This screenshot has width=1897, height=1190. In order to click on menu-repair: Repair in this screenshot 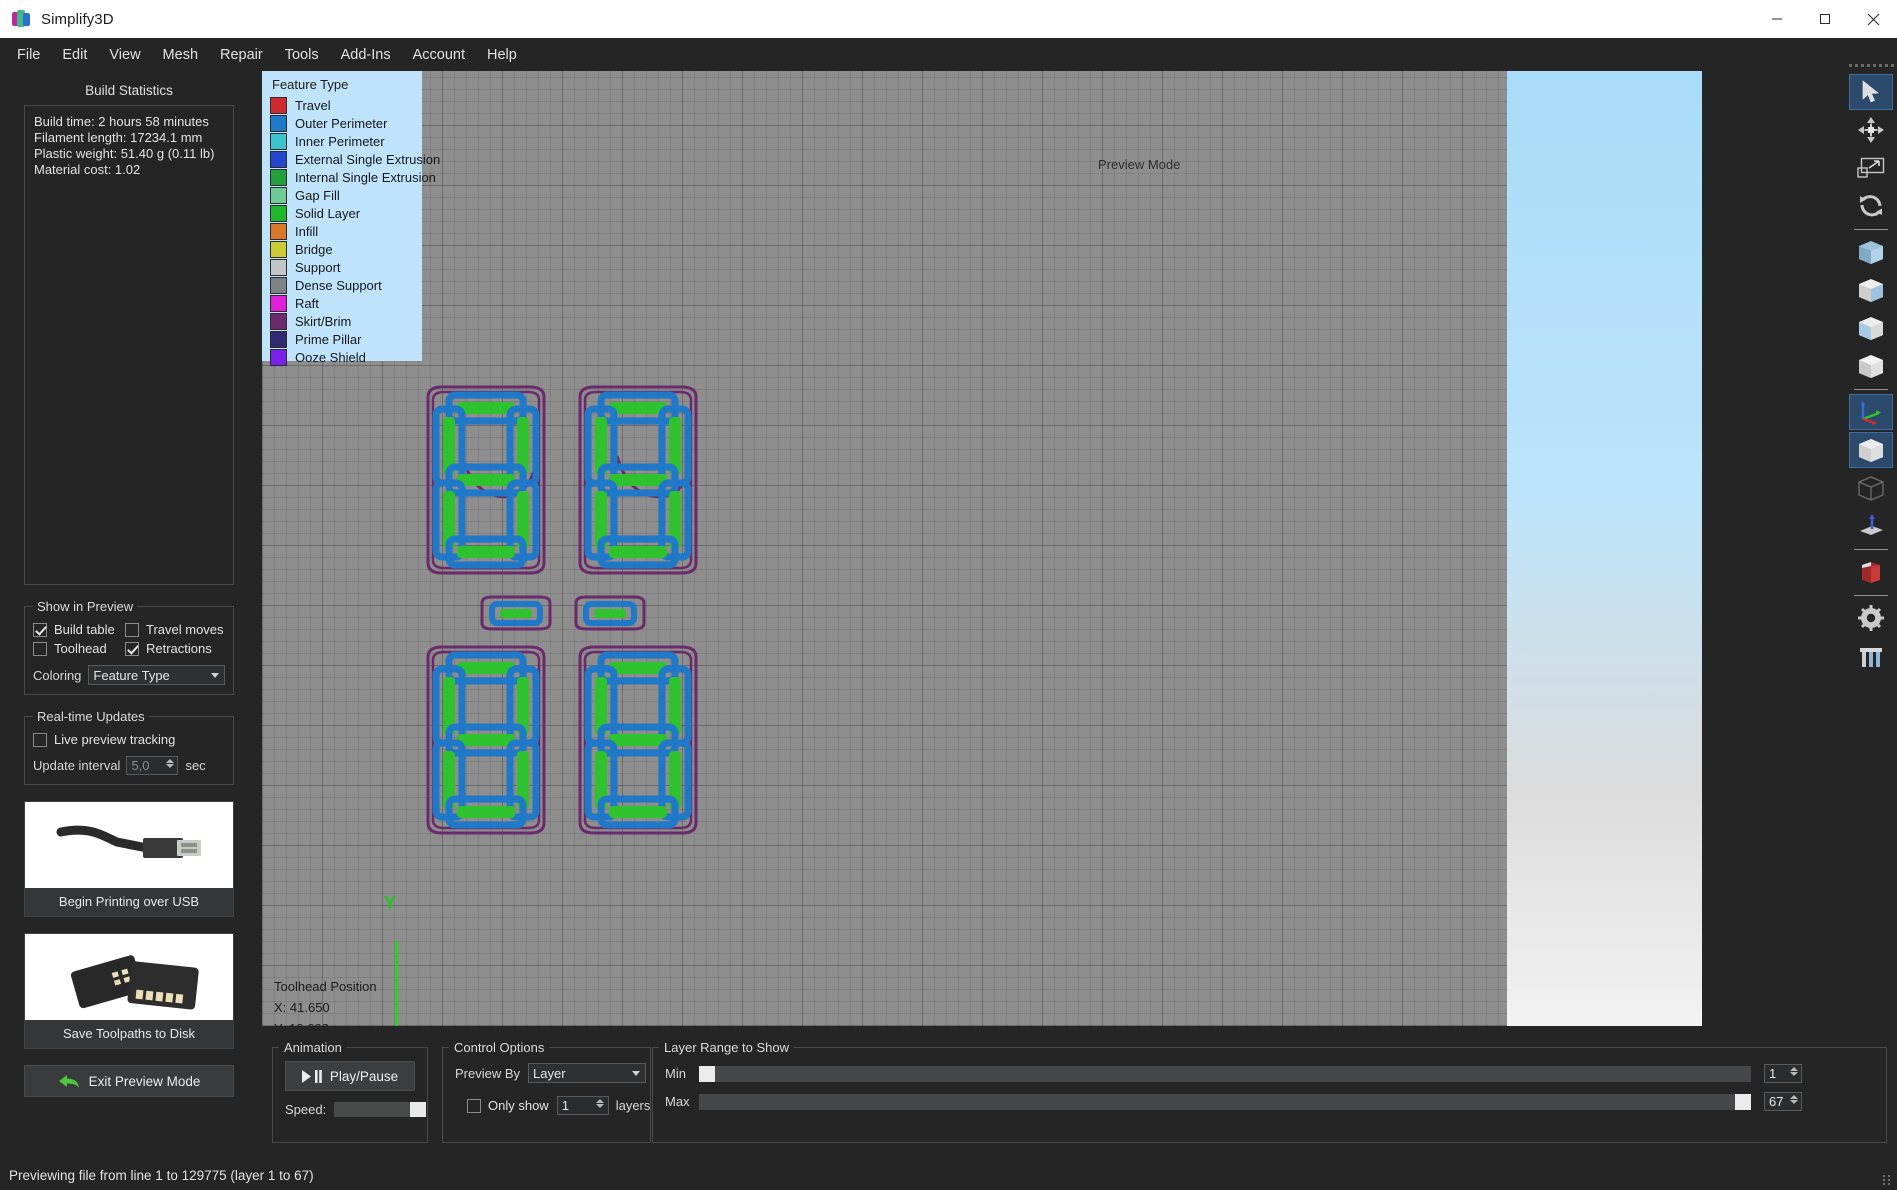, I will do `click(241, 55)`.